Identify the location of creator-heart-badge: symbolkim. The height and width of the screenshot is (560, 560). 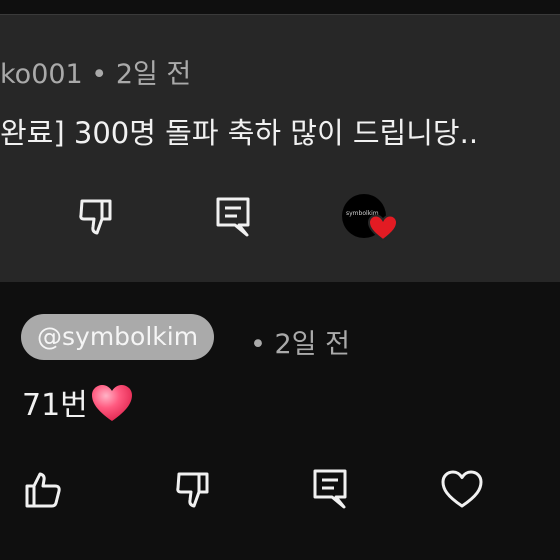
(372, 220).